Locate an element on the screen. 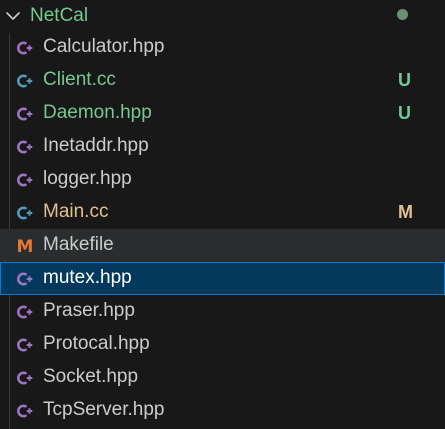 The height and width of the screenshot is (429, 445). file-item: logger.hpp is located at coordinates (222, 179).